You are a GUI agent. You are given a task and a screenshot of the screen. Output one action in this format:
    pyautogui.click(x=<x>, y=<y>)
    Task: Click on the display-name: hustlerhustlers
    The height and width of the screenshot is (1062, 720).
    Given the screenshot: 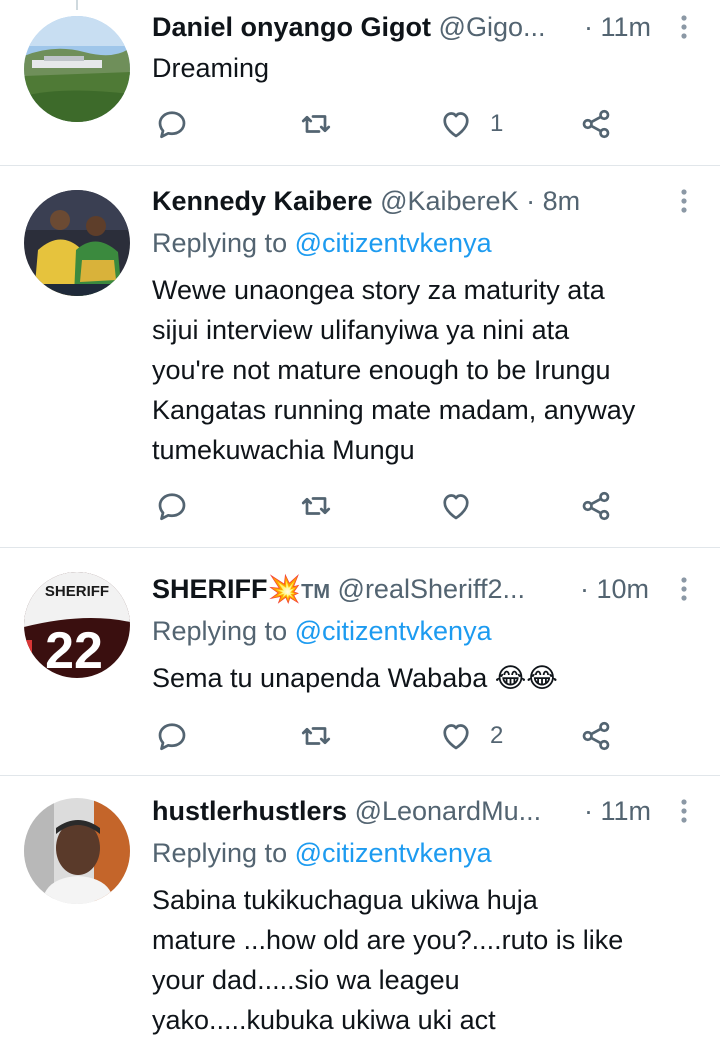 What is the action you would take?
    pyautogui.click(x=249, y=811)
    